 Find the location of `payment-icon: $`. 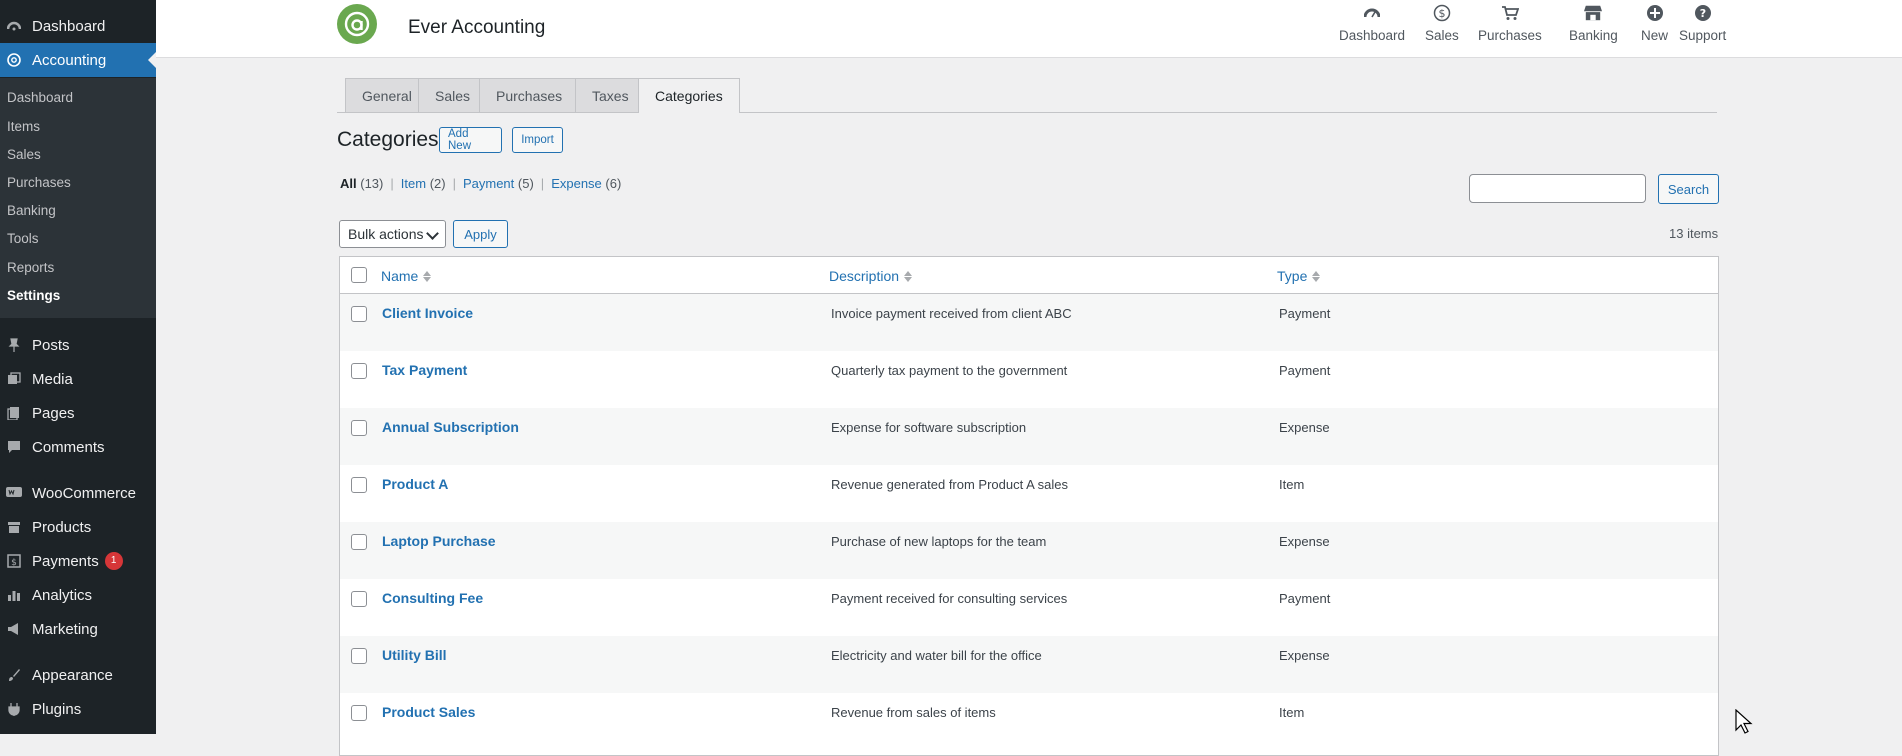

payment-icon: $ is located at coordinates (14, 561).